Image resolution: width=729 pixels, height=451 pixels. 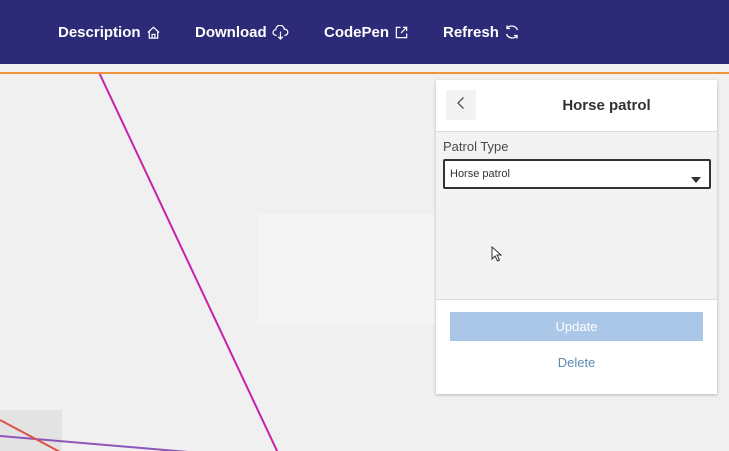 I want to click on chevron-left-icon, so click(x=461, y=105).